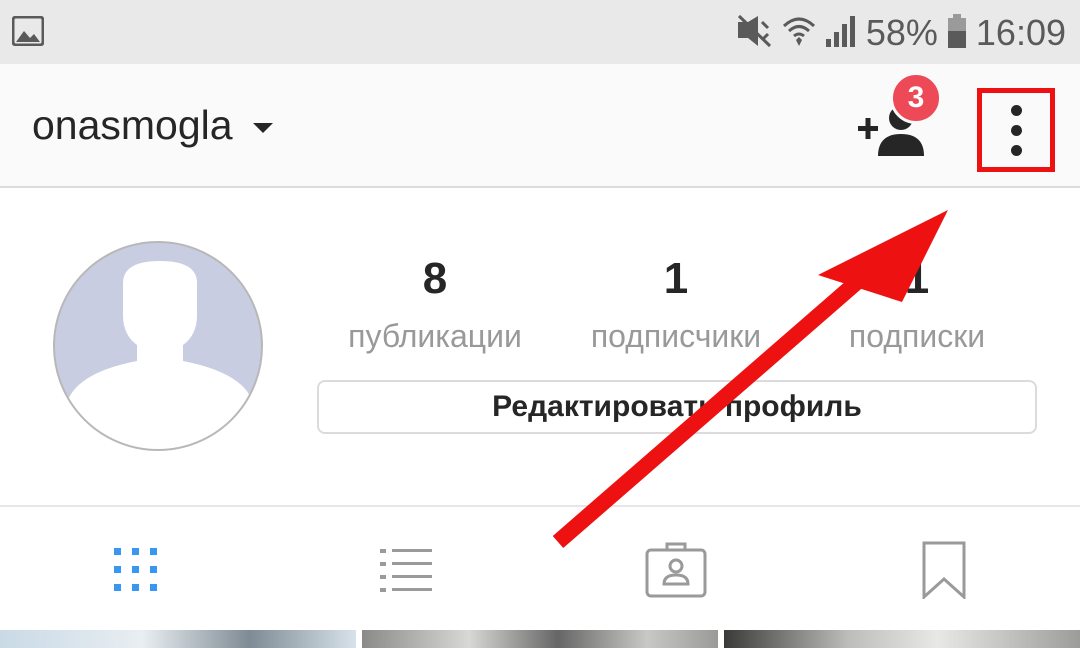  What do you see at coordinates (676, 336) in the screenshot?
I see `followers-label: подписчики` at bounding box center [676, 336].